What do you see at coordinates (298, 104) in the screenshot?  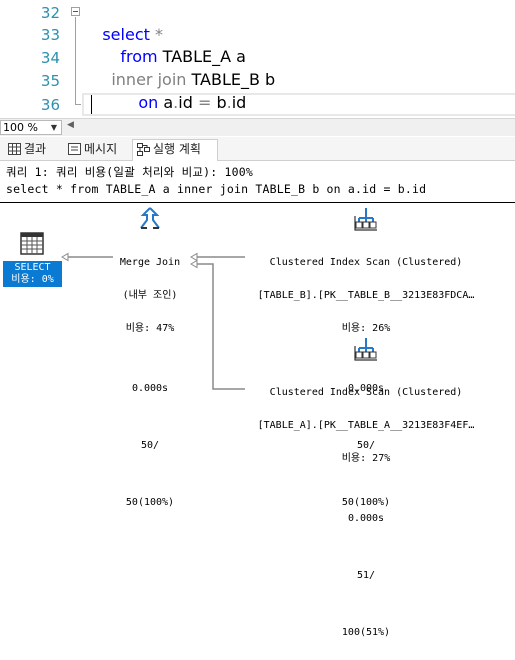 I see `current-line-highlight` at bounding box center [298, 104].